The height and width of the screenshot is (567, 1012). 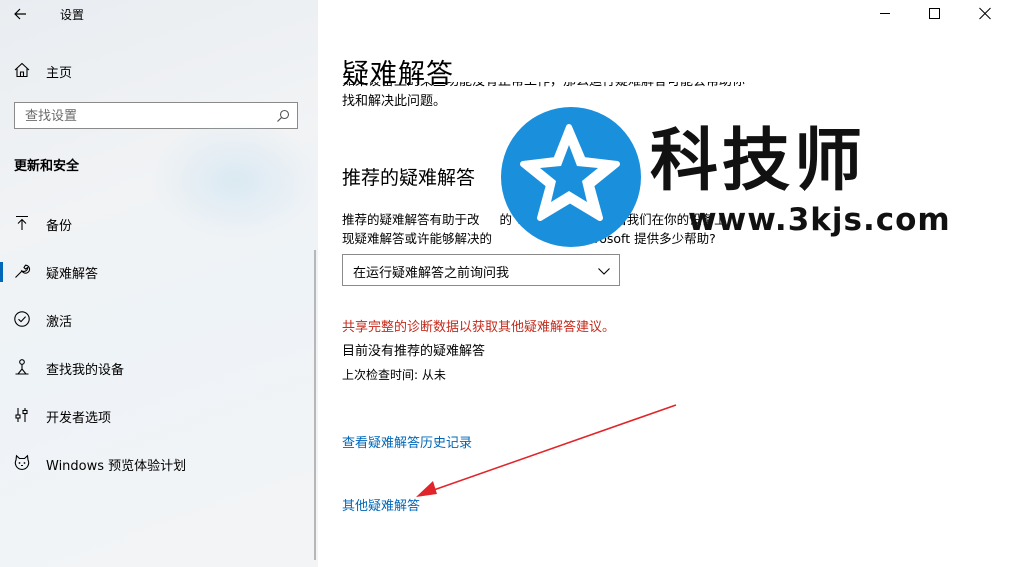 What do you see at coordinates (431, 273) in the screenshot?
I see `dropdown-value: 在运行疑难解答之前询问我` at bounding box center [431, 273].